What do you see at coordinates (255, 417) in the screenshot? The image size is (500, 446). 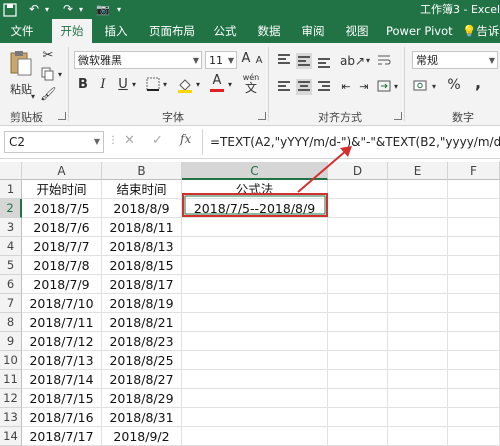 I see `cell-c13` at bounding box center [255, 417].